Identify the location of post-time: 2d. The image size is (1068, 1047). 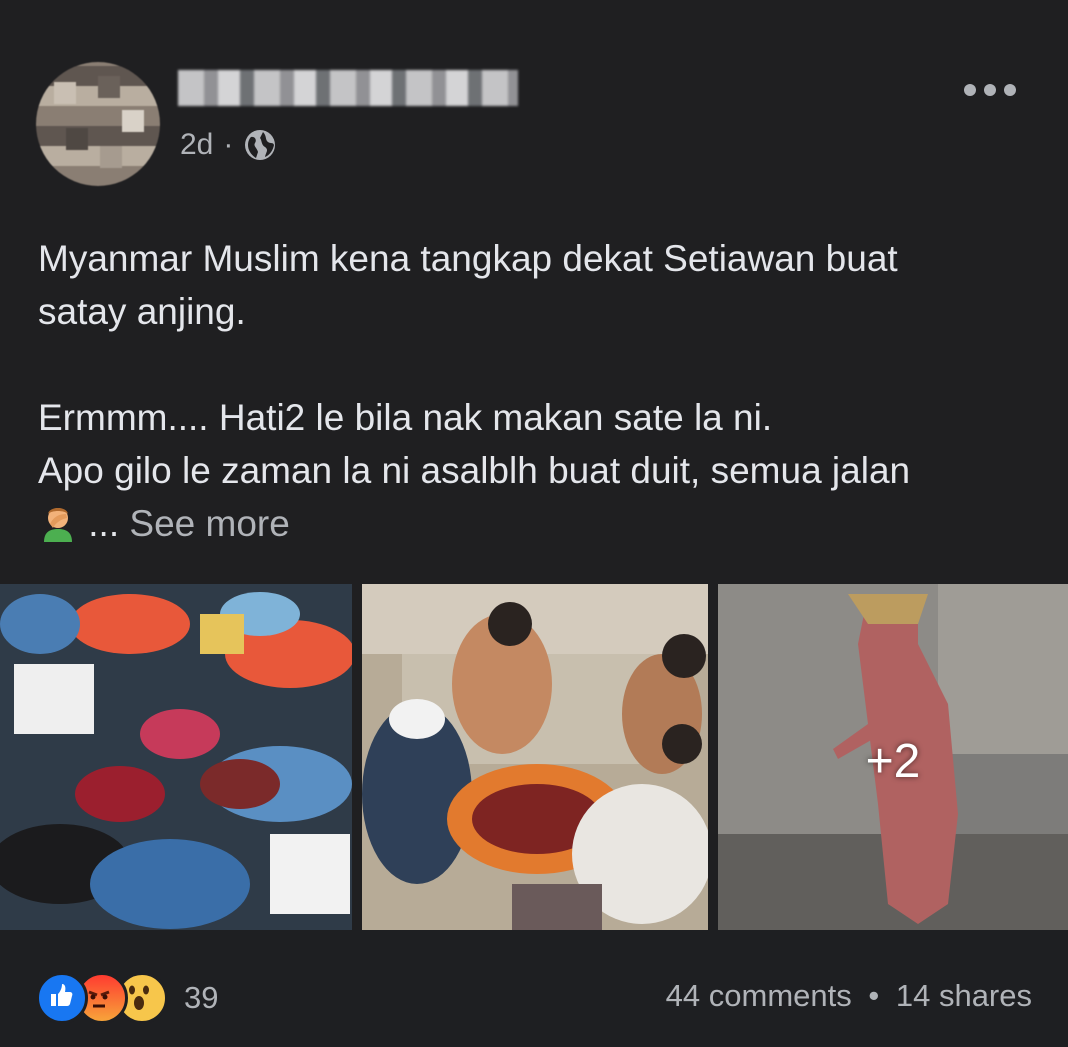
(196, 145).